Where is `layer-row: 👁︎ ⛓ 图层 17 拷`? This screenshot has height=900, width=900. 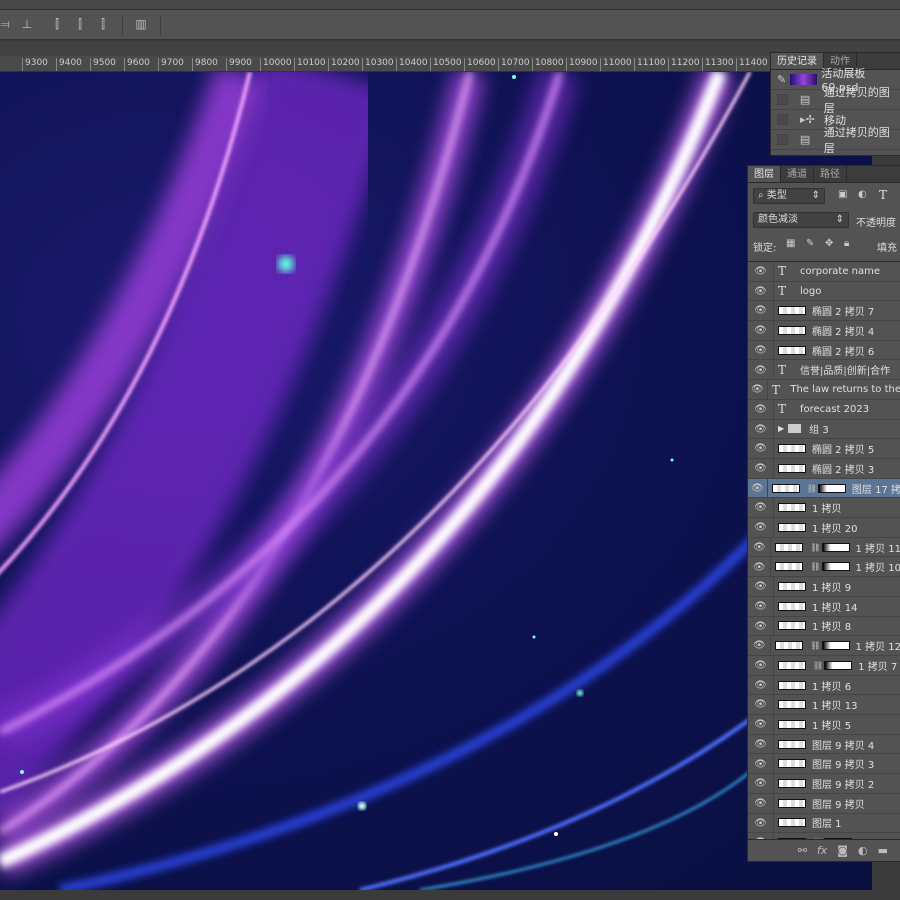 layer-row: 👁︎ ⛓ 图层 17 拷 is located at coordinates (824, 488).